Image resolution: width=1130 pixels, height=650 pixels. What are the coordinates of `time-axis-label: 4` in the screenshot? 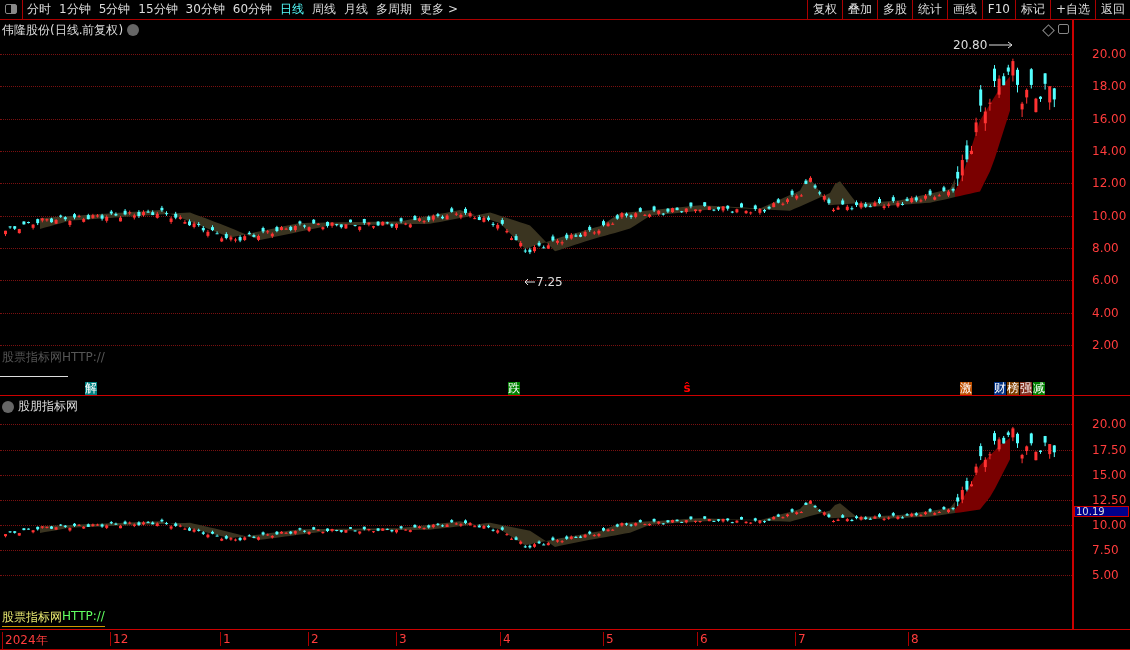 It's located at (505, 639).